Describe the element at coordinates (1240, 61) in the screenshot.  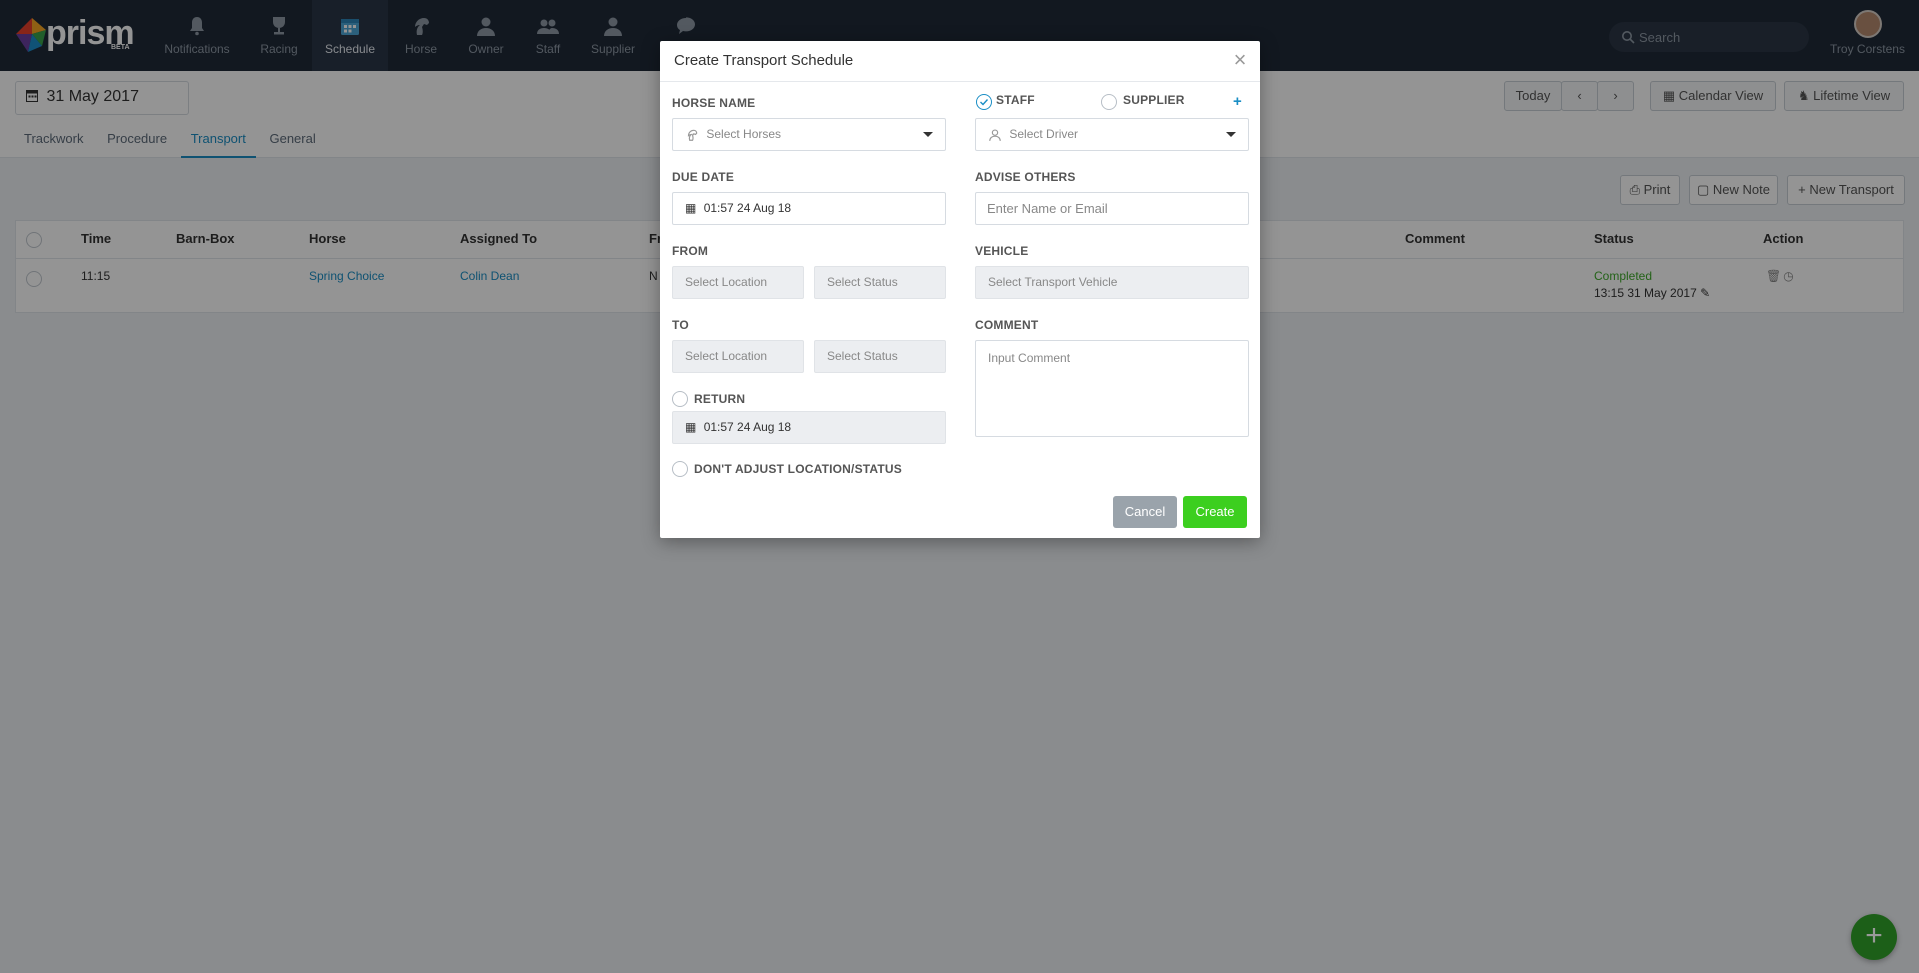
I see `close-icon: ×` at that location.